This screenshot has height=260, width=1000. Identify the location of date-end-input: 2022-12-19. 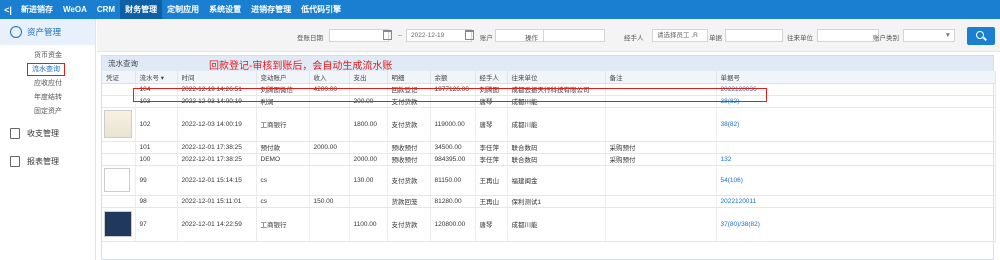
(439, 35).